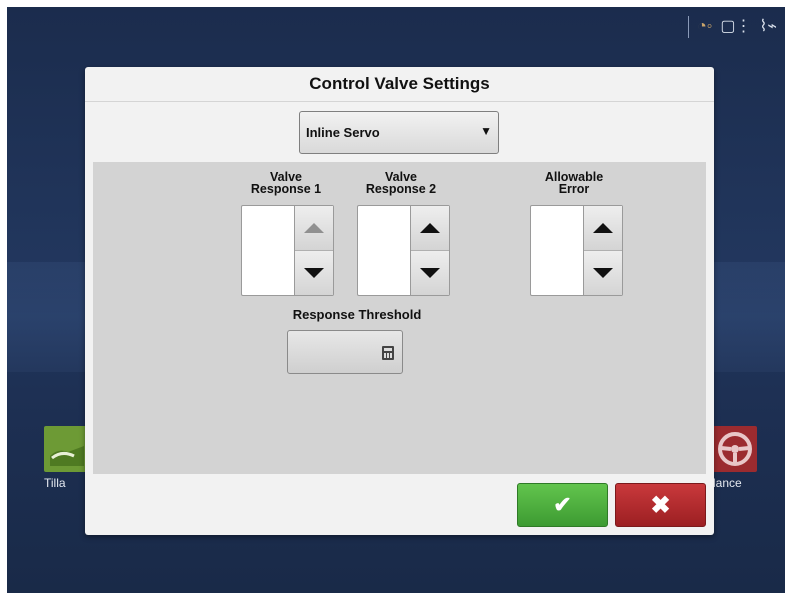  Describe the element at coordinates (268, 250) in the screenshot. I see `valve-response-1-value` at that location.